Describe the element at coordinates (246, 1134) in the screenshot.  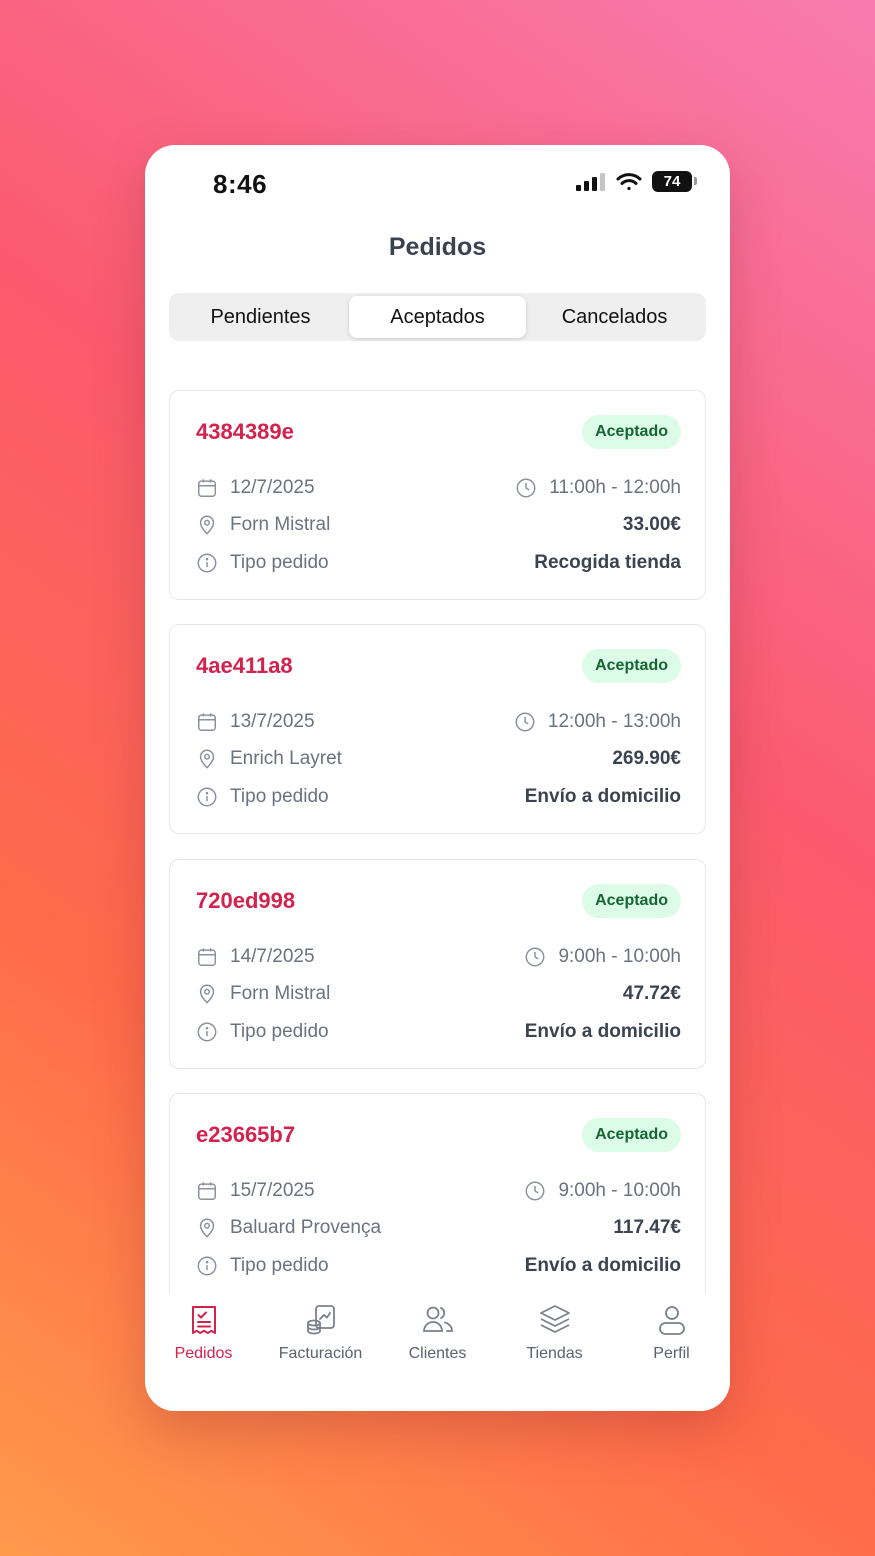
I see `order-id: e23665b7` at that location.